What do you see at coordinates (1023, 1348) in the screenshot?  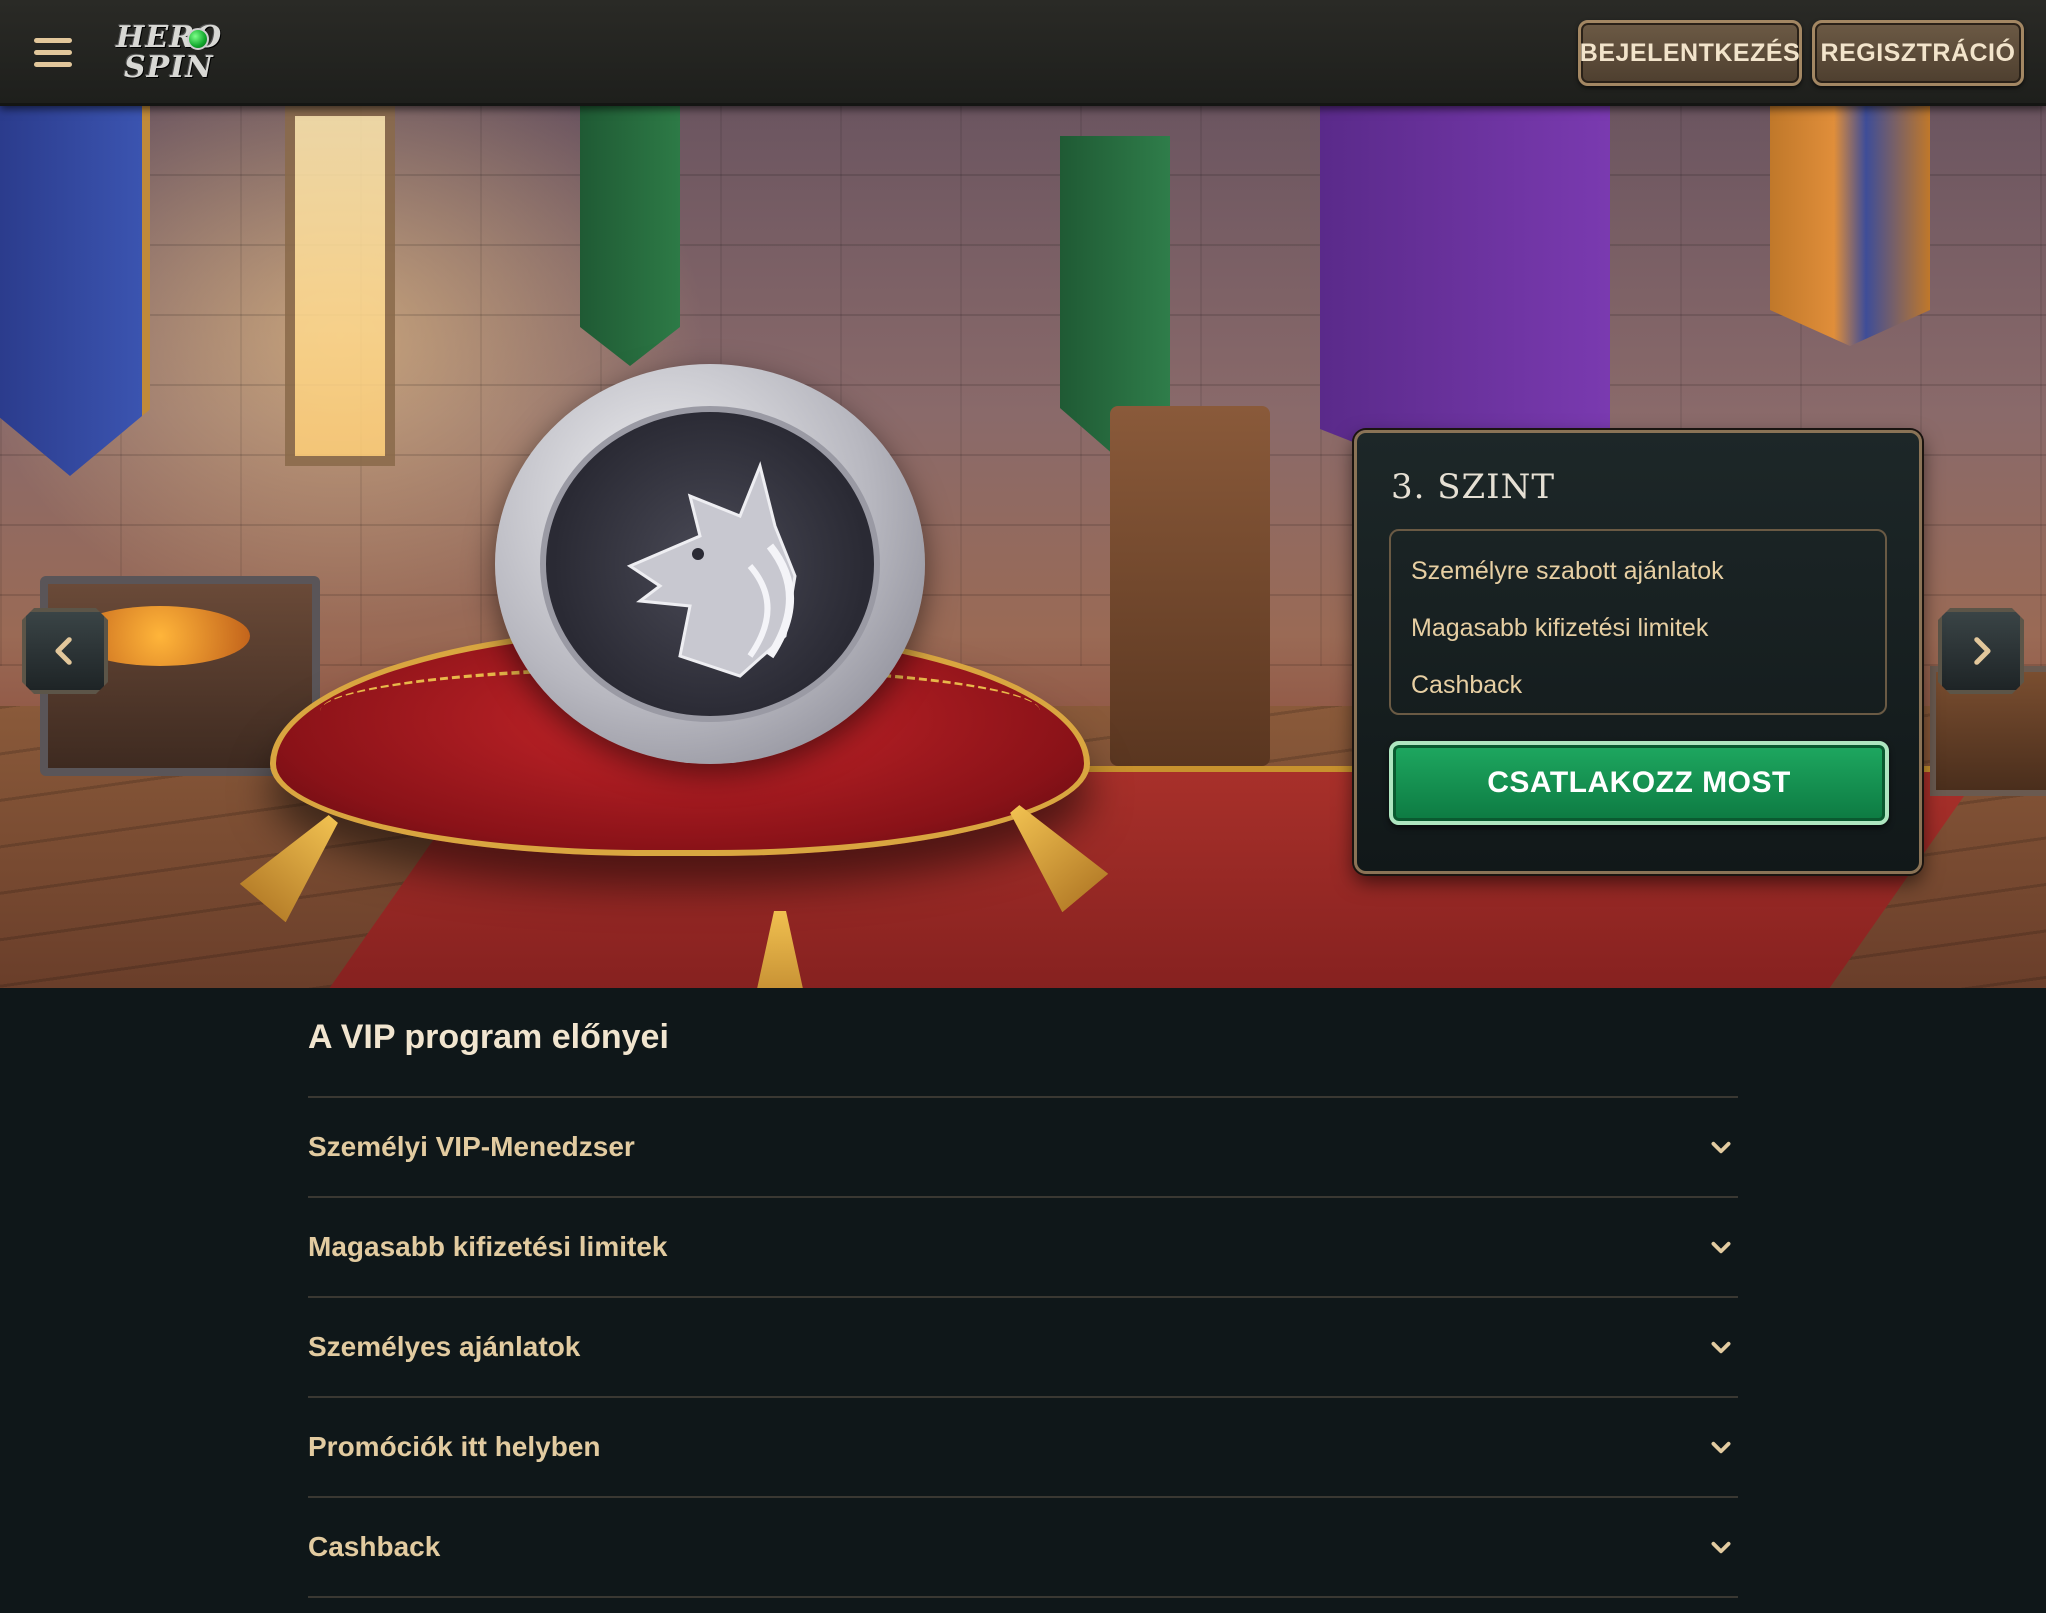 I see `accordion-item: Személyes ajánlatok` at bounding box center [1023, 1348].